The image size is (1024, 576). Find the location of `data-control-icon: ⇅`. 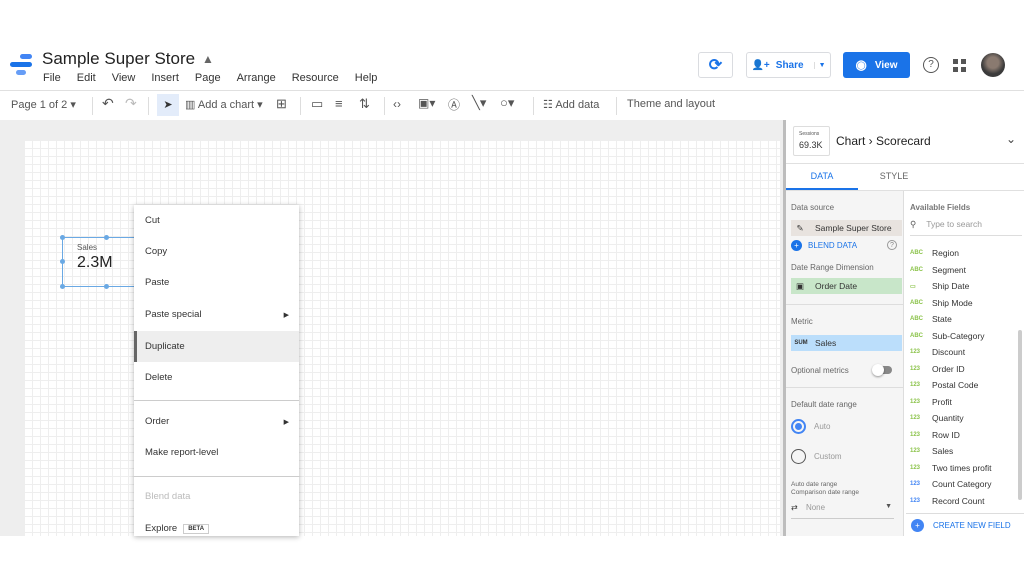

data-control-icon: ⇅ is located at coordinates (364, 104).